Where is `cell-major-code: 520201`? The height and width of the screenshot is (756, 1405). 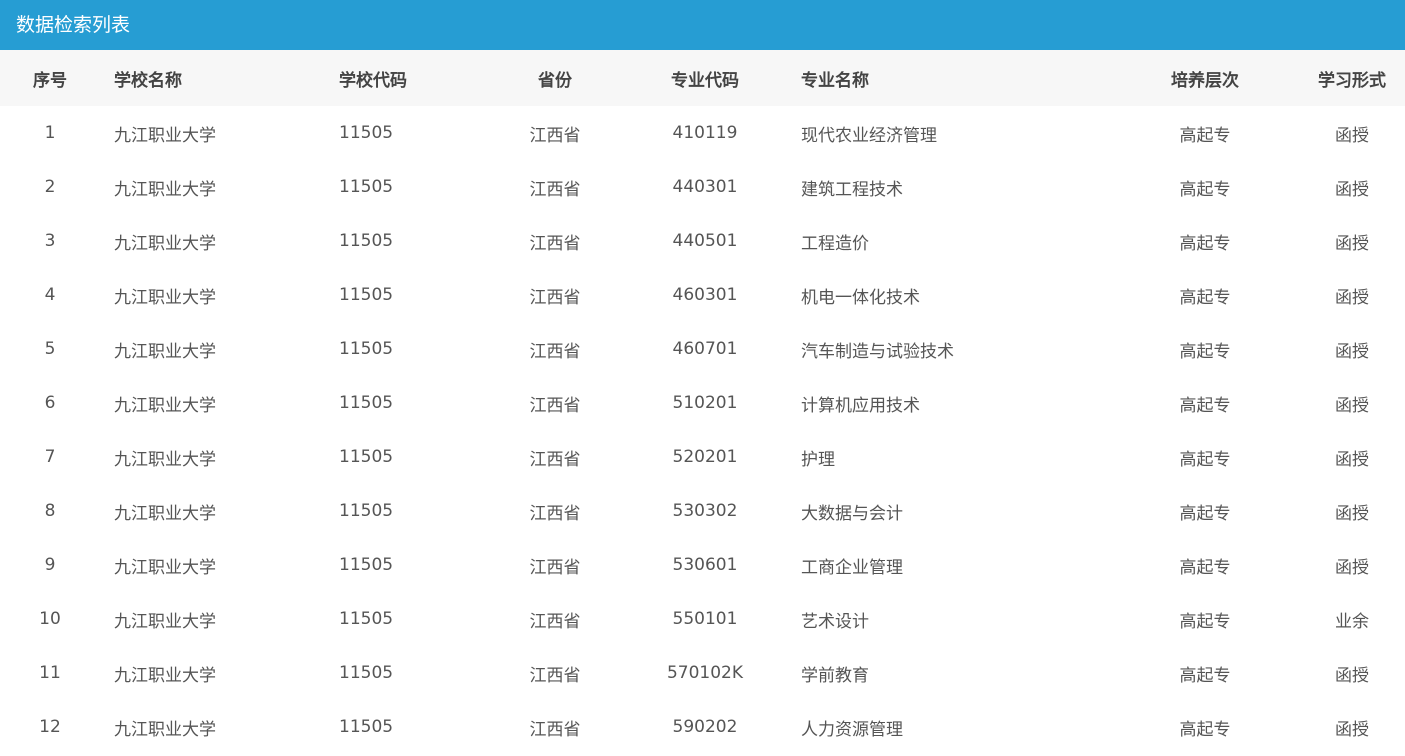
cell-major-code: 520201 is located at coordinates (705, 457).